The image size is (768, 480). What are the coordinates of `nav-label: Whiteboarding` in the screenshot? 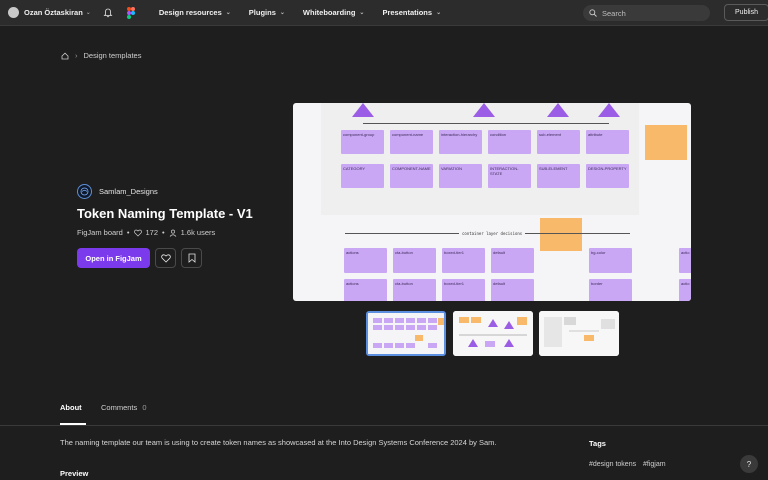 It's located at (329, 12).